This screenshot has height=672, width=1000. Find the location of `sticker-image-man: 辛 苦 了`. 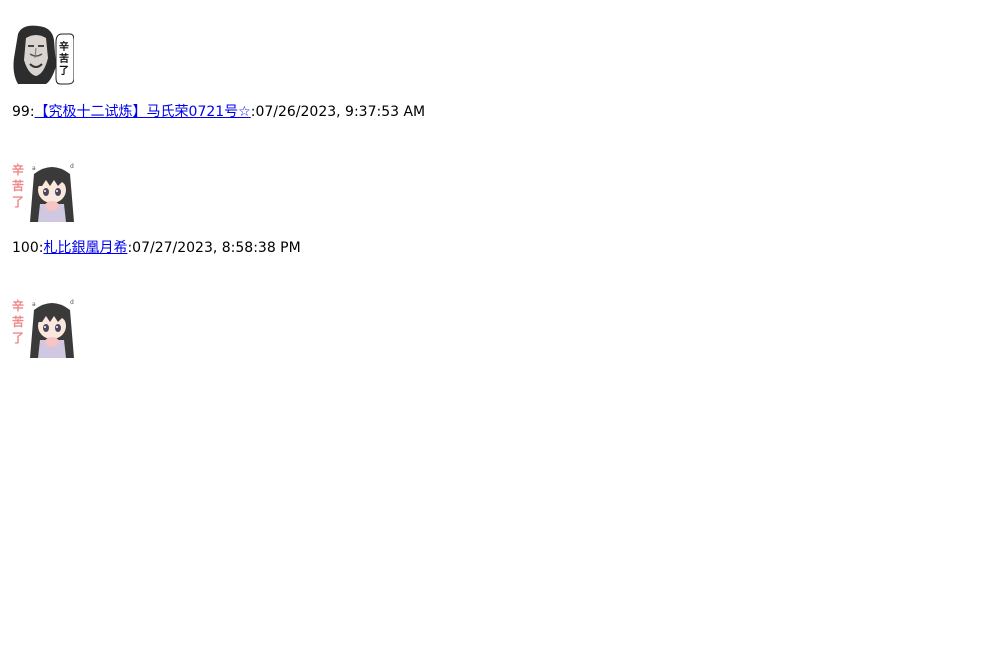

sticker-image-man: 辛 苦 了 is located at coordinates (43, 55).